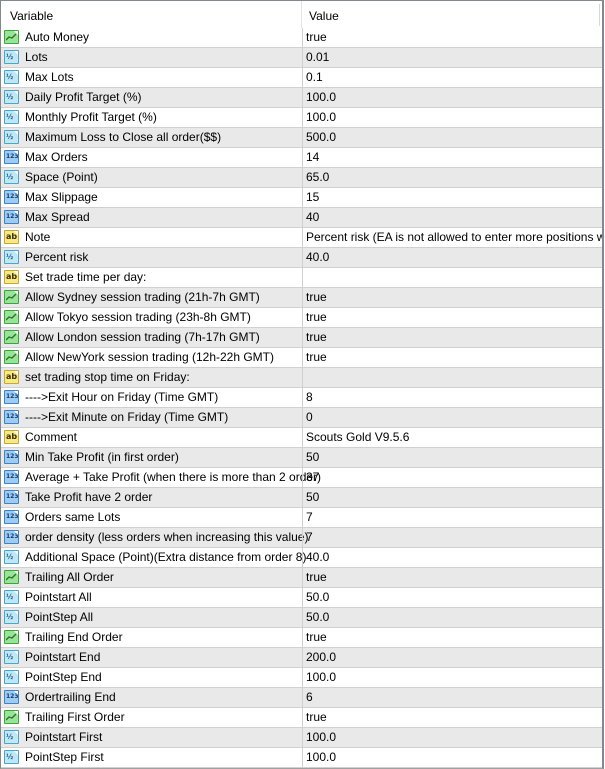 The height and width of the screenshot is (769, 605). I want to click on variable-cell: 123 Ordertrailing End, so click(151, 697).